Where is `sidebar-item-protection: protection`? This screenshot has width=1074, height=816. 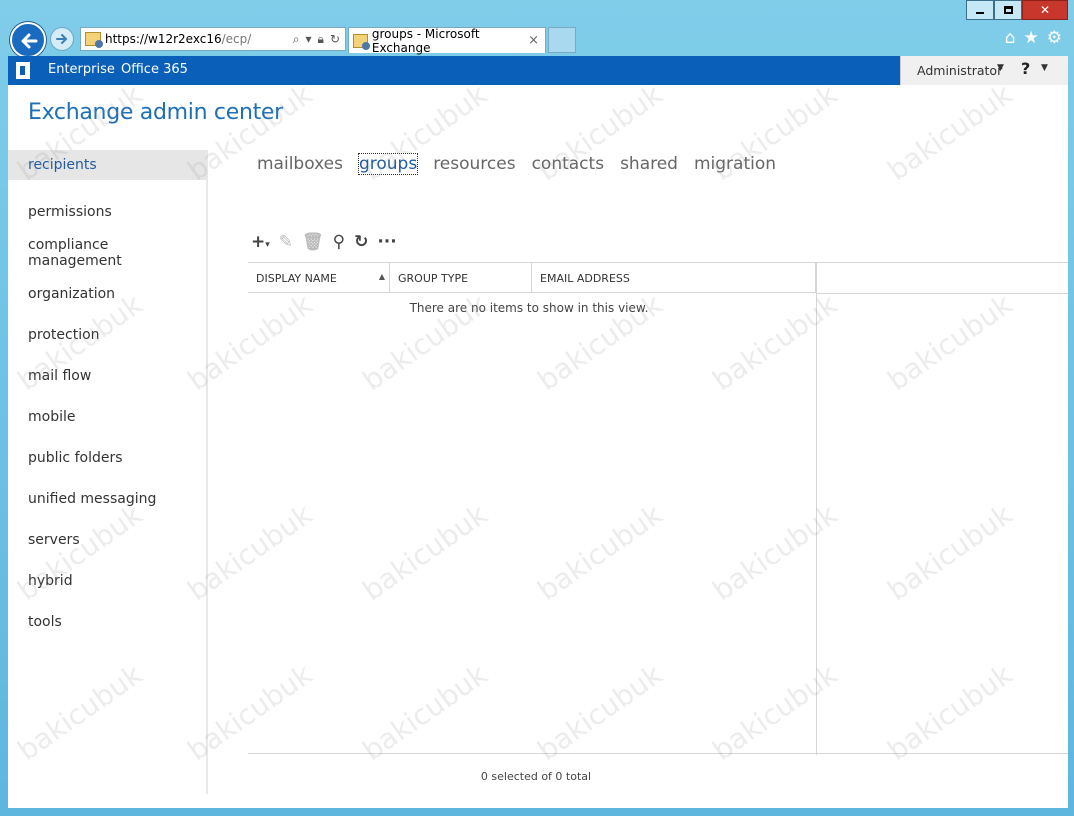
sidebar-item-protection: protection is located at coordinates (107, 334).